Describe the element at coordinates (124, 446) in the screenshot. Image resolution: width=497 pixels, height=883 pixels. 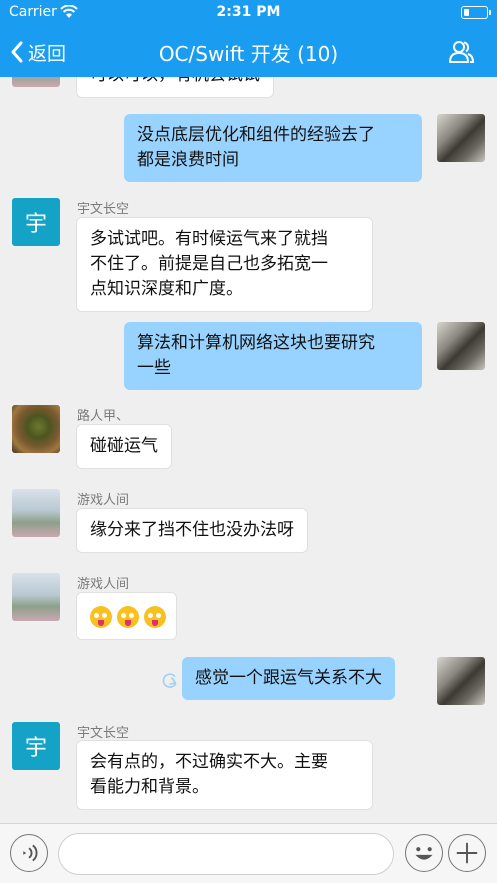
I see `message-bubble: 碰碰运气` at that location.